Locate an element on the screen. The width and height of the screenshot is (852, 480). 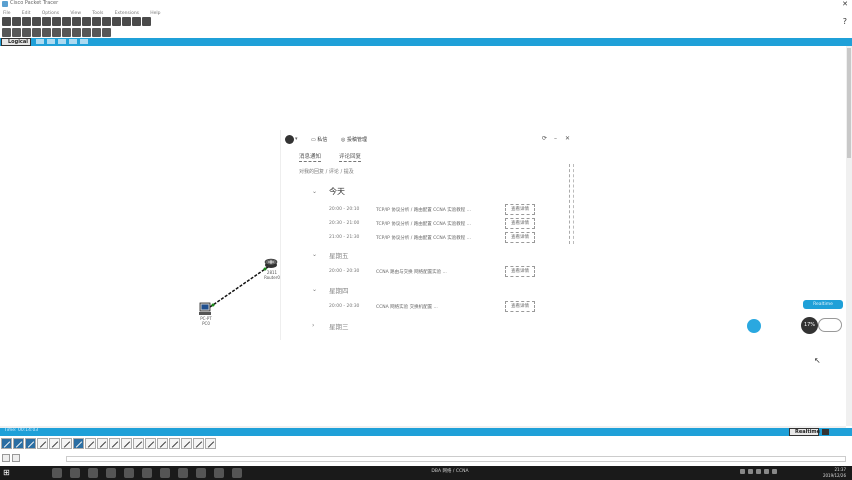
network-devices-icon is located at coordinates (6, 443).